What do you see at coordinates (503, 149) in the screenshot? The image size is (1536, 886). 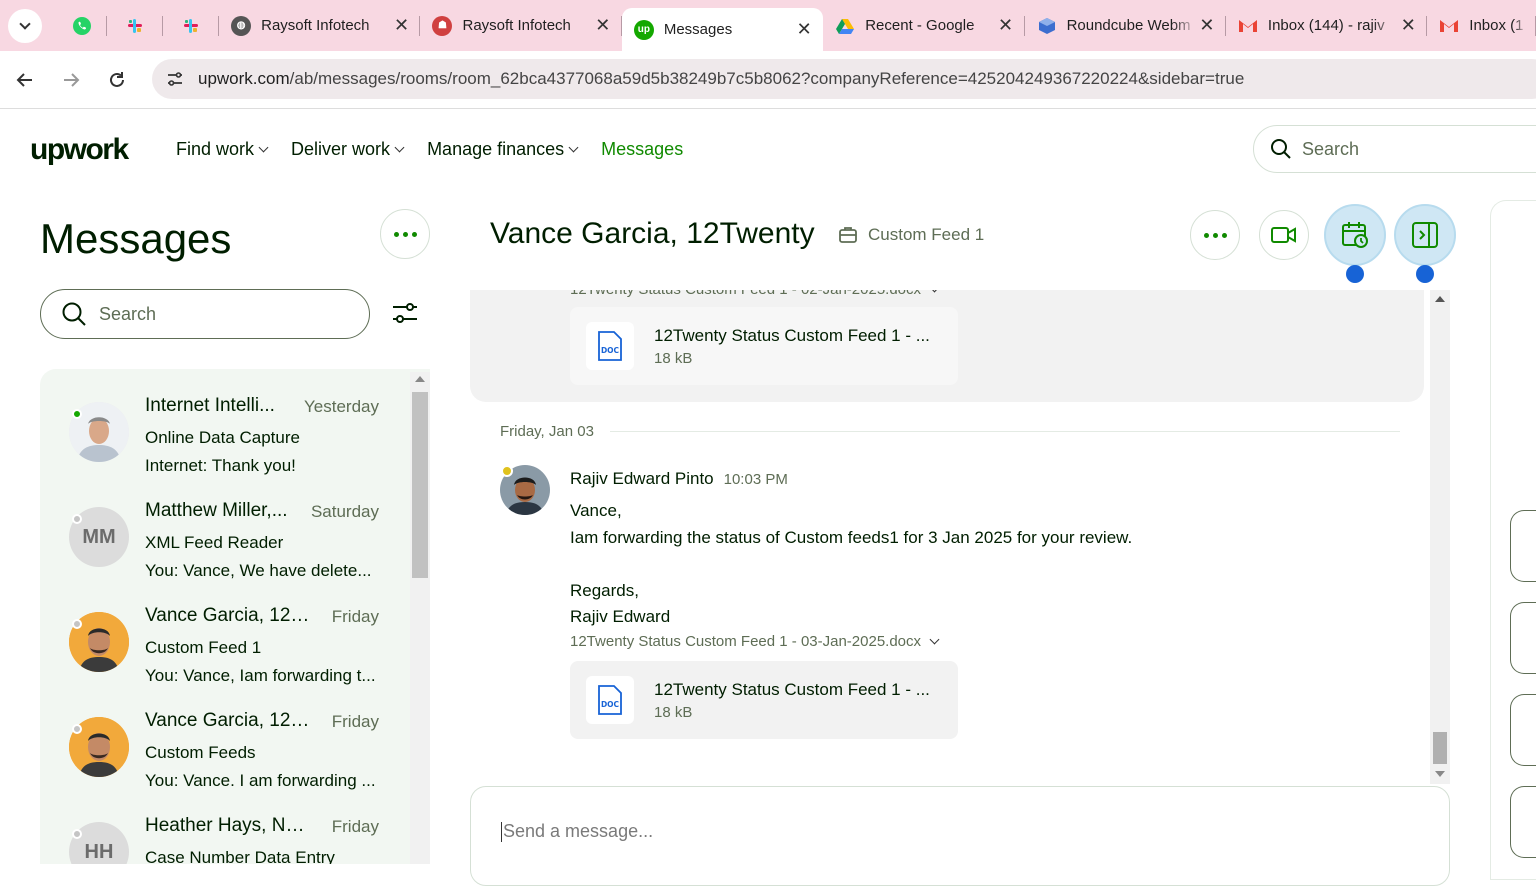 I see `nav-manage-finances: Manage finances` at bounding box center [503, 149].